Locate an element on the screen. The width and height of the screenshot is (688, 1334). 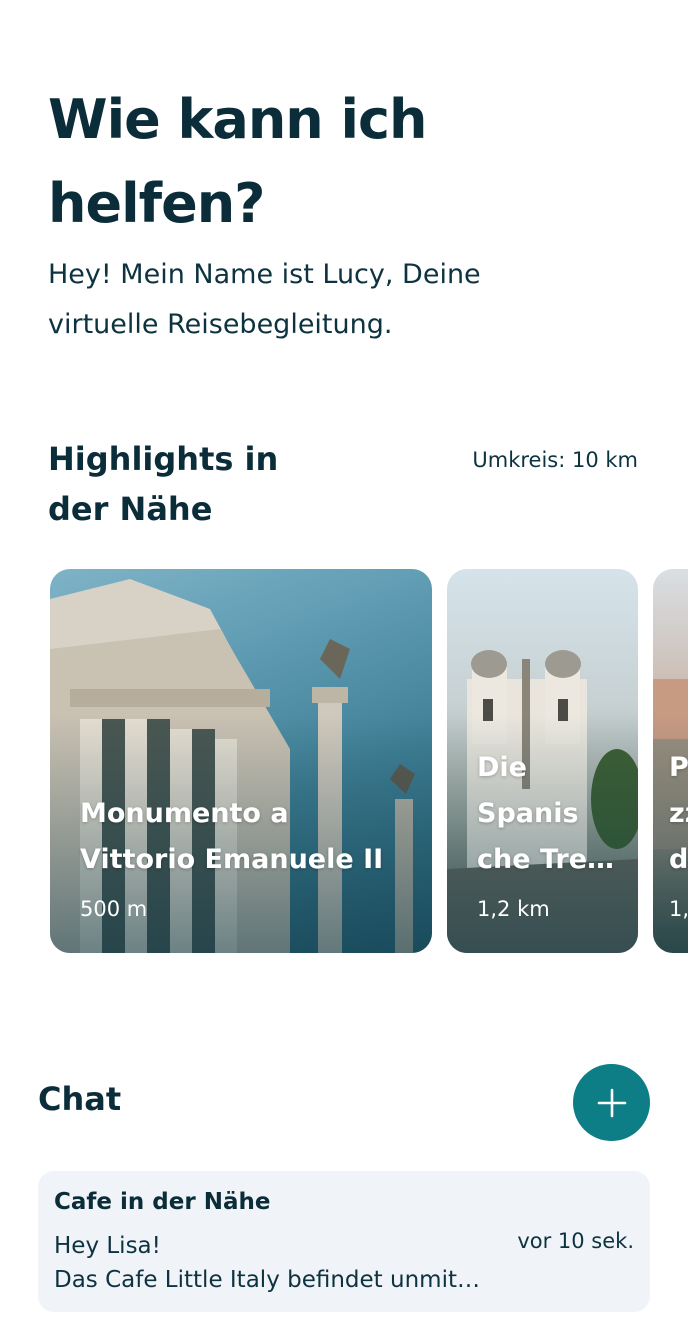
card-title: P zz d is located at coordinates (678, 814).